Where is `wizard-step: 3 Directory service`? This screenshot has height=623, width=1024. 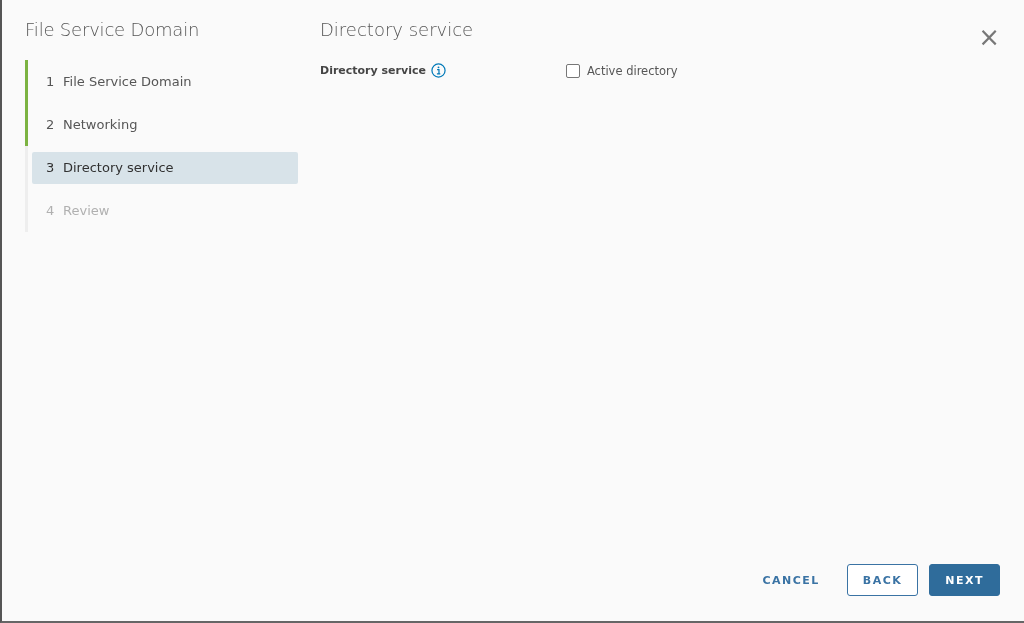 wizard-step: 3 Directory service is located at coordinates (165, 167).